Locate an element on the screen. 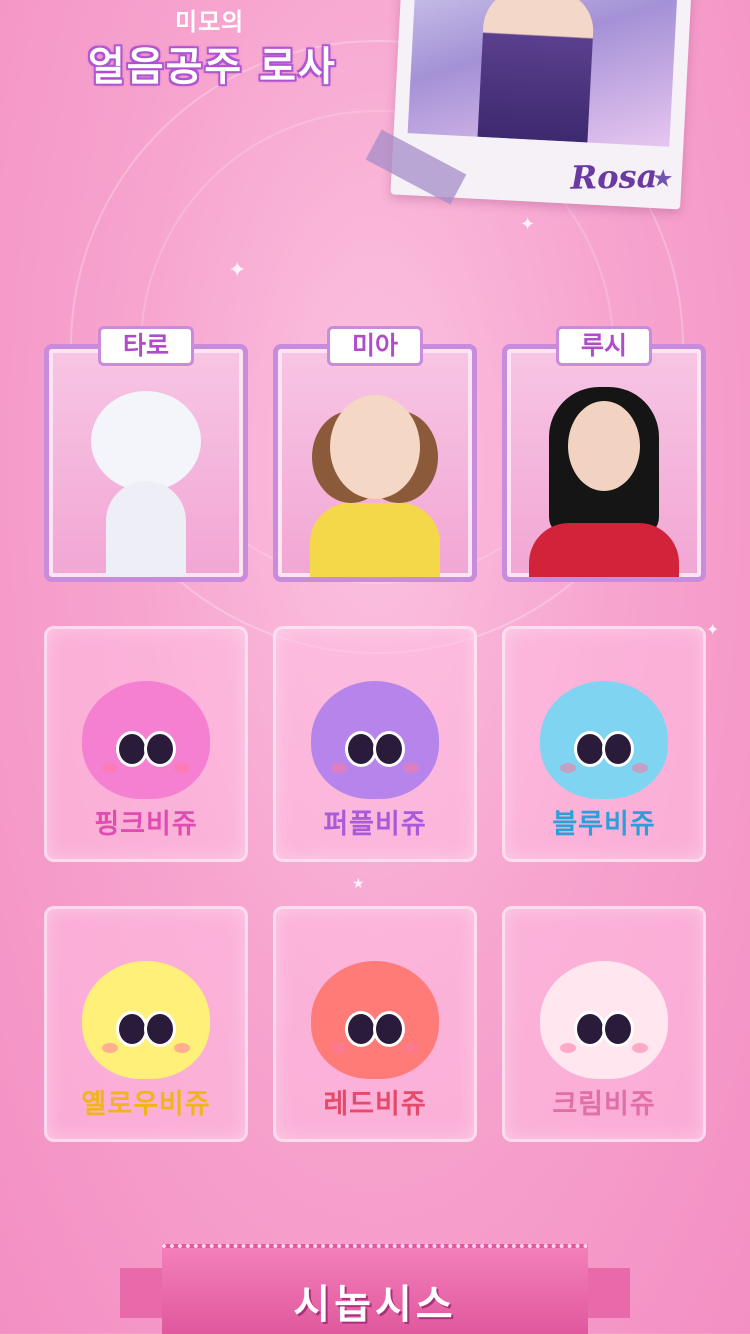 The image size is (750, 1334). bijou-card-blue: 블루비쥬 is located at coordinates (604, 744).